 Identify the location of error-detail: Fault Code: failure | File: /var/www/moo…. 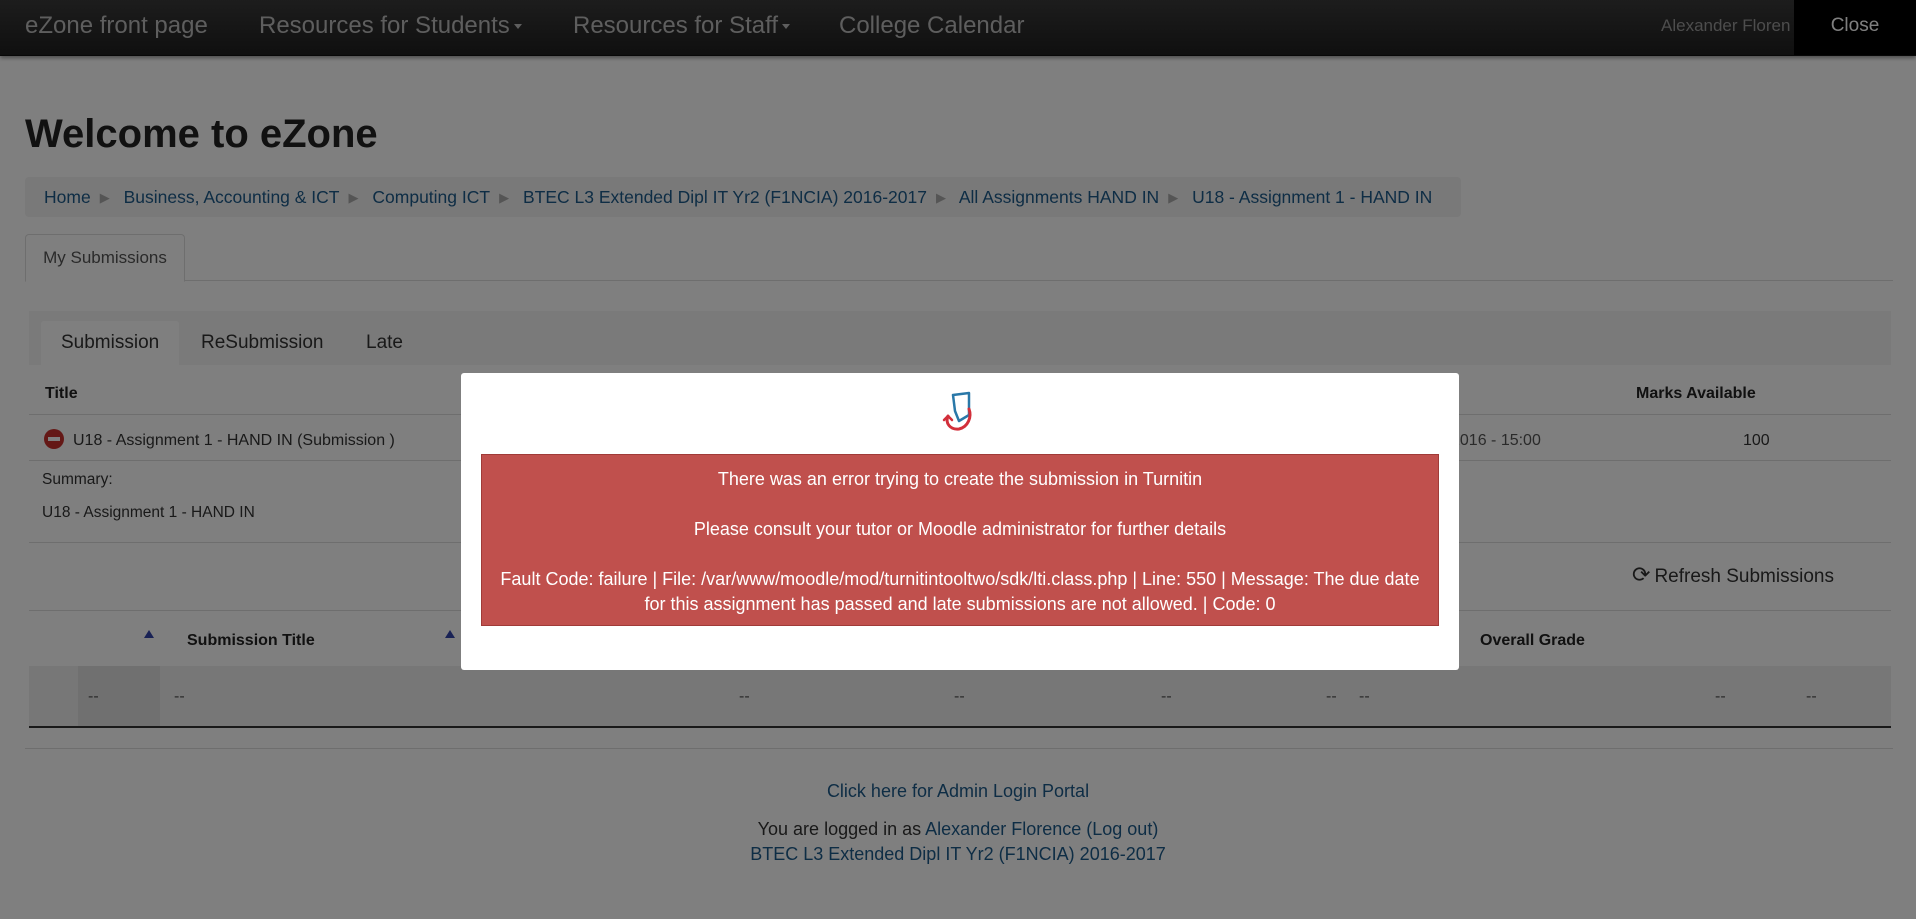
(960, 591).